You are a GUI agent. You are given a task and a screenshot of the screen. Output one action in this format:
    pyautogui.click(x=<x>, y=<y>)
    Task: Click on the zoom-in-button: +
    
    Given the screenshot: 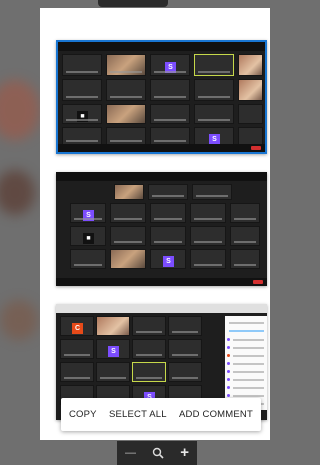 What is the action you would take?
    pyautogui.click(x=184, y=453)
    